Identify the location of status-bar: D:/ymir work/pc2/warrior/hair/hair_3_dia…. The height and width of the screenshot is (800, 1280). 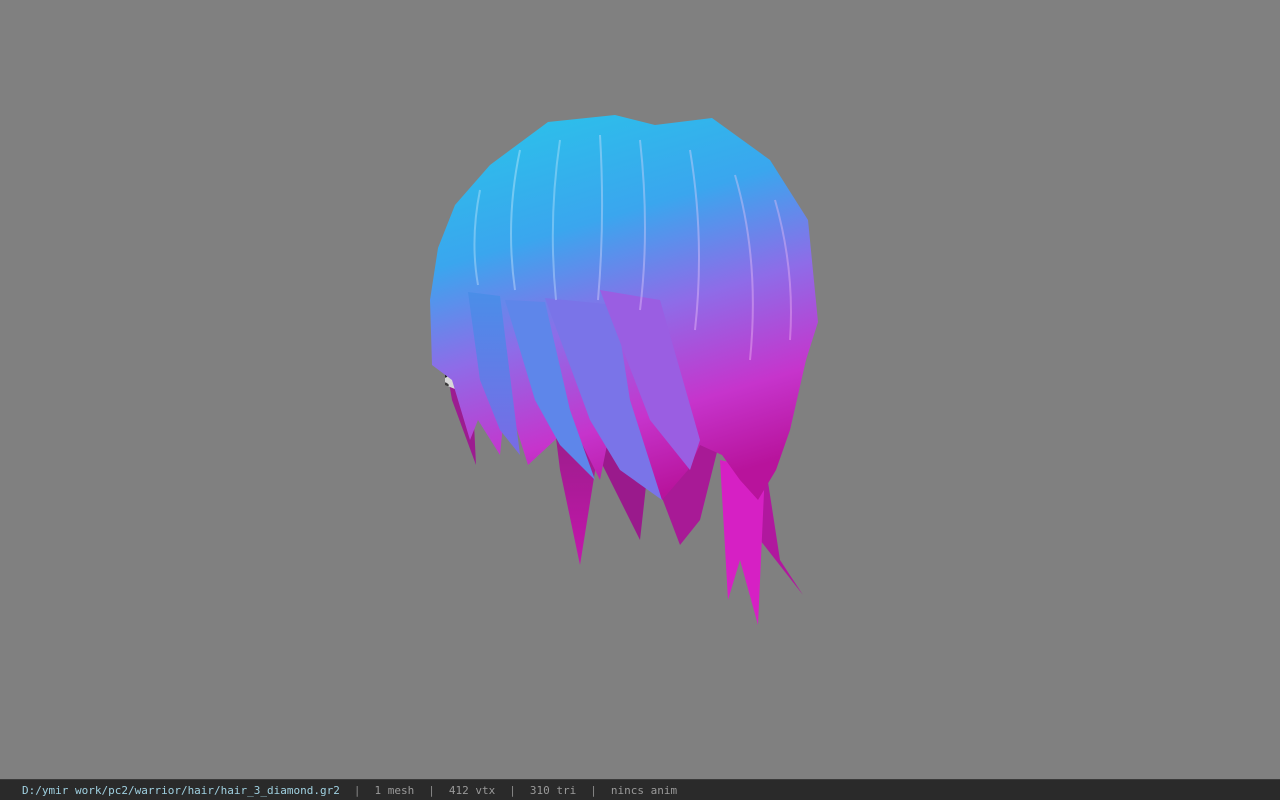
(640, 789).